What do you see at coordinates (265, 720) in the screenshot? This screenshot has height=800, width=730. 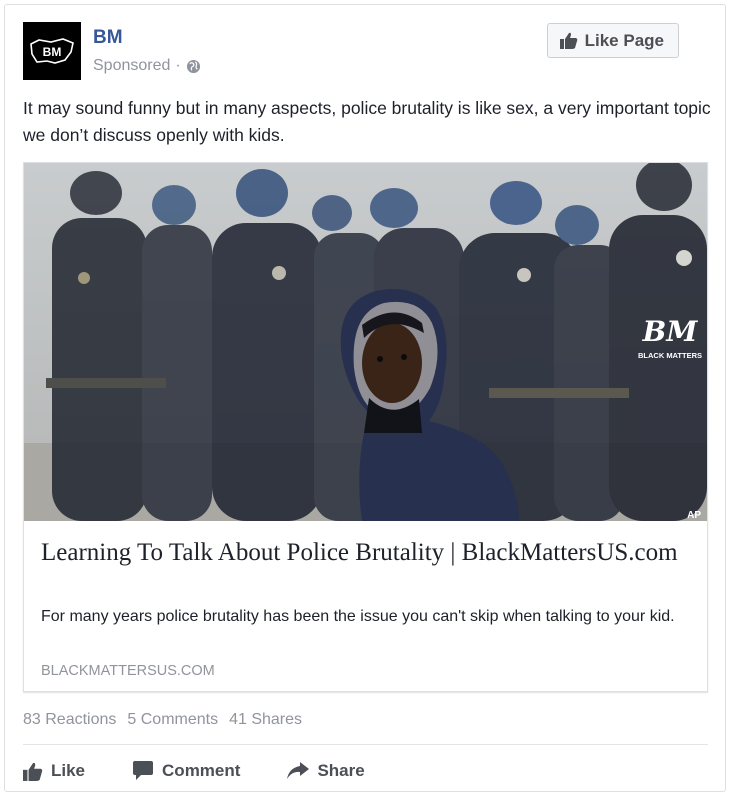 I see `shares-count: 41 Shares` at bounding box center [265, 720].